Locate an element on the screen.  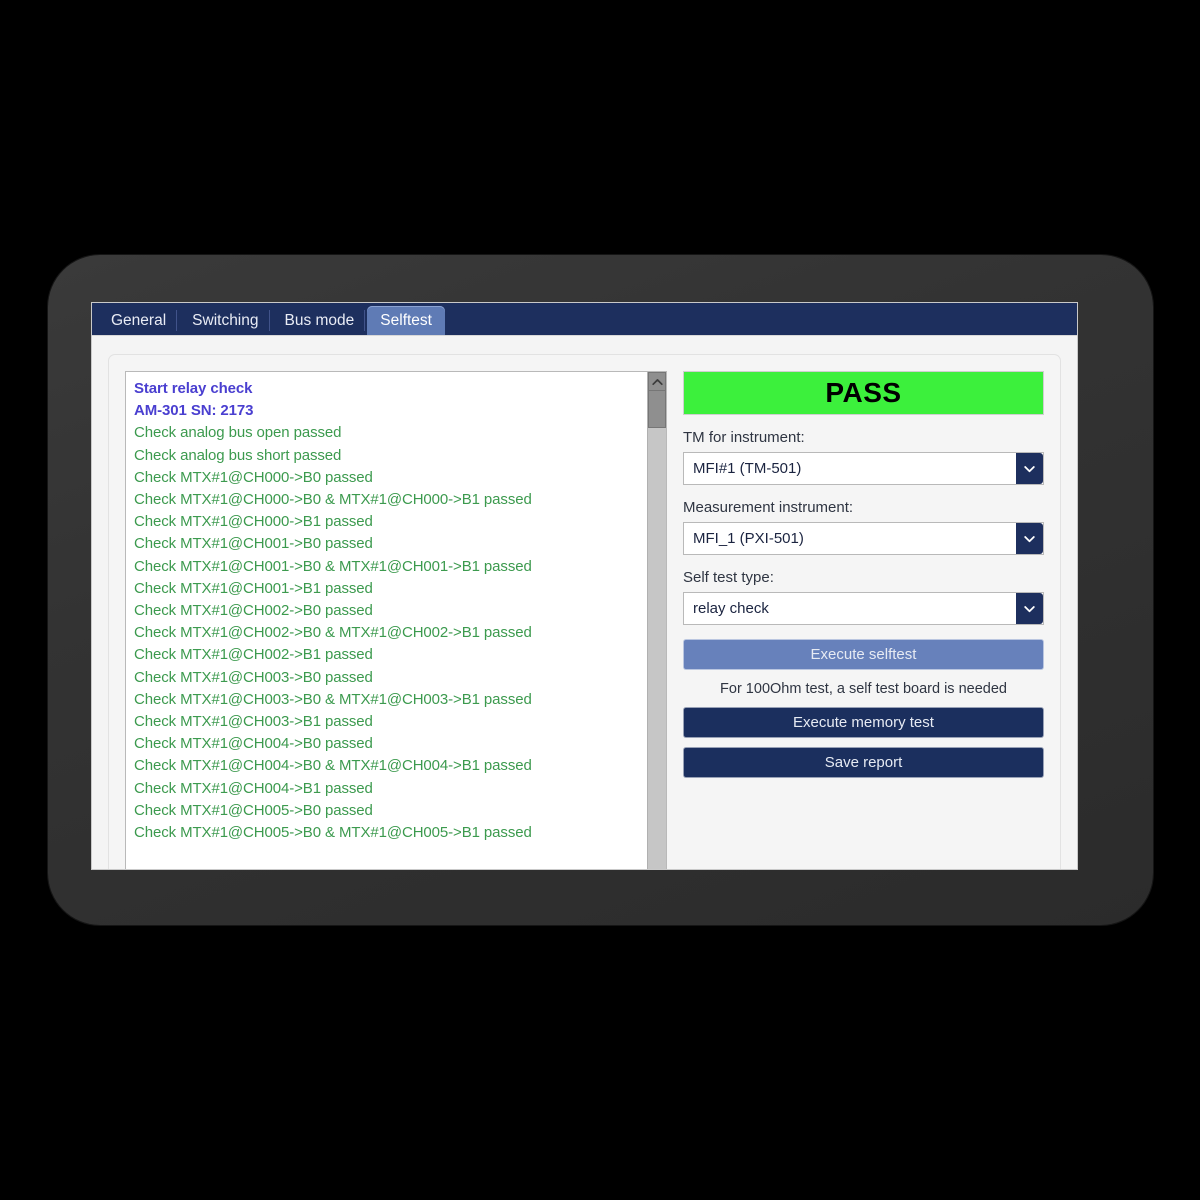
tab-label: General is located at coordinates (139, 320).